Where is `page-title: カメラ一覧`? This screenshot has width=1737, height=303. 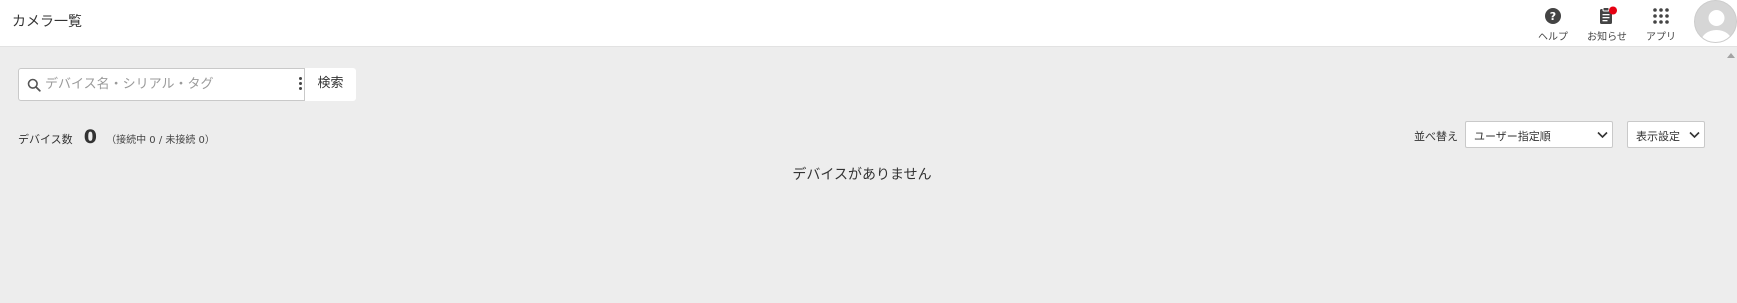
page-title: カメラ一覧 is located at coordinates (47, 22).